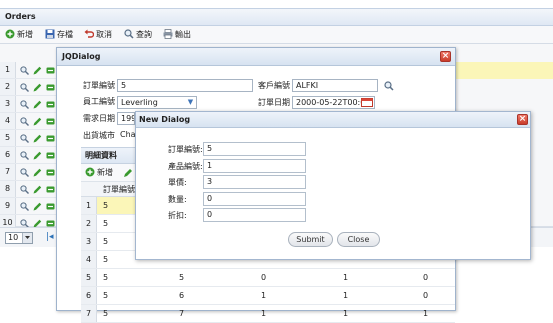  What do you see at coordinates (99, 85) in the screenshot?
I see `order-id-label: 訂單編號` at bounding box center [99, 85].